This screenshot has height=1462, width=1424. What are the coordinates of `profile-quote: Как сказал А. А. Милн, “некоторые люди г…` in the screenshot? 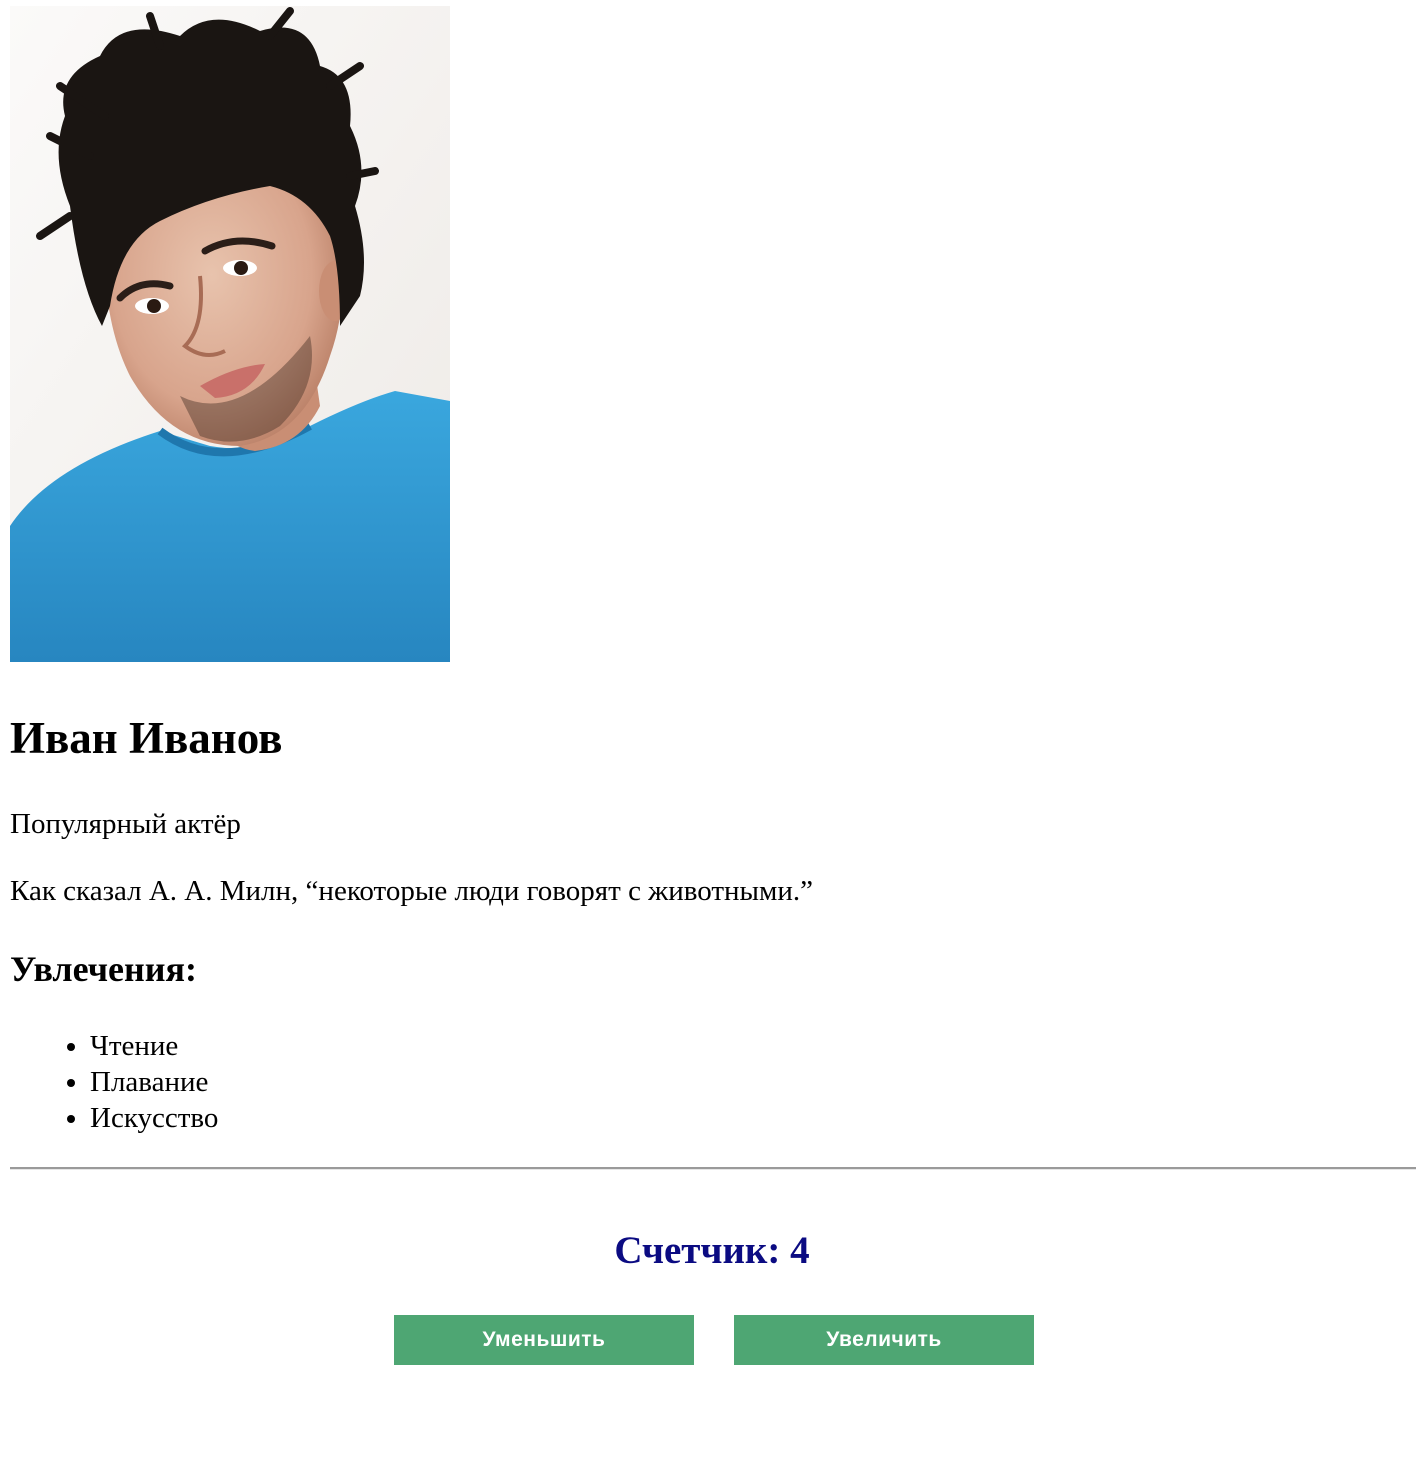 It's located at (412, 891).